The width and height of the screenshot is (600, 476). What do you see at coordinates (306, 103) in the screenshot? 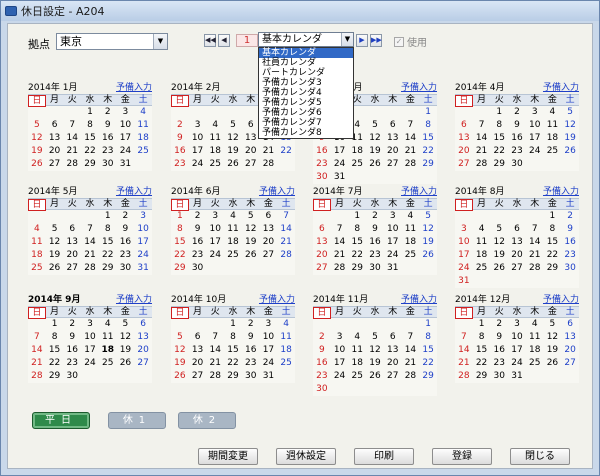
I see `dropdown-option: 予備カレンダ5` at bounding box center [306, 103].